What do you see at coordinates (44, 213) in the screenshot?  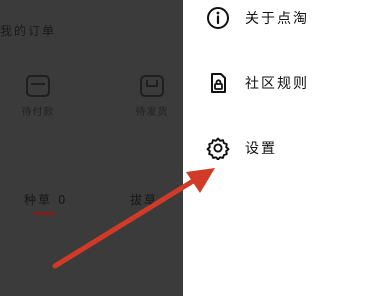 I see `tab-active-indicator` at bounding box center [44, 213].